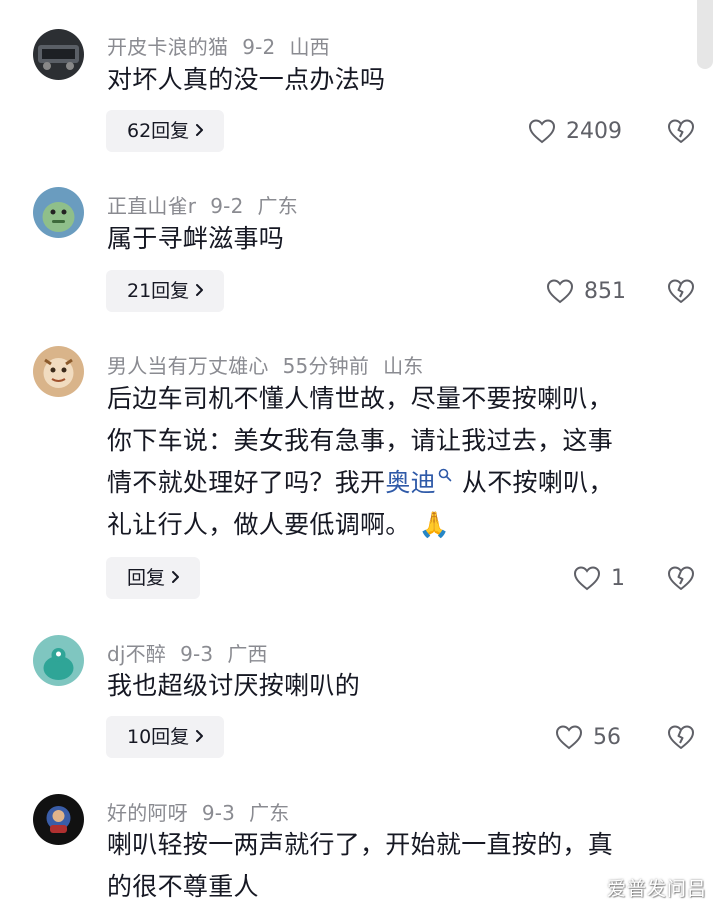 The image size is (719, 917). Describe the element at coordinates (445, 475) in the screenshot. I see `search-icon` at that location.